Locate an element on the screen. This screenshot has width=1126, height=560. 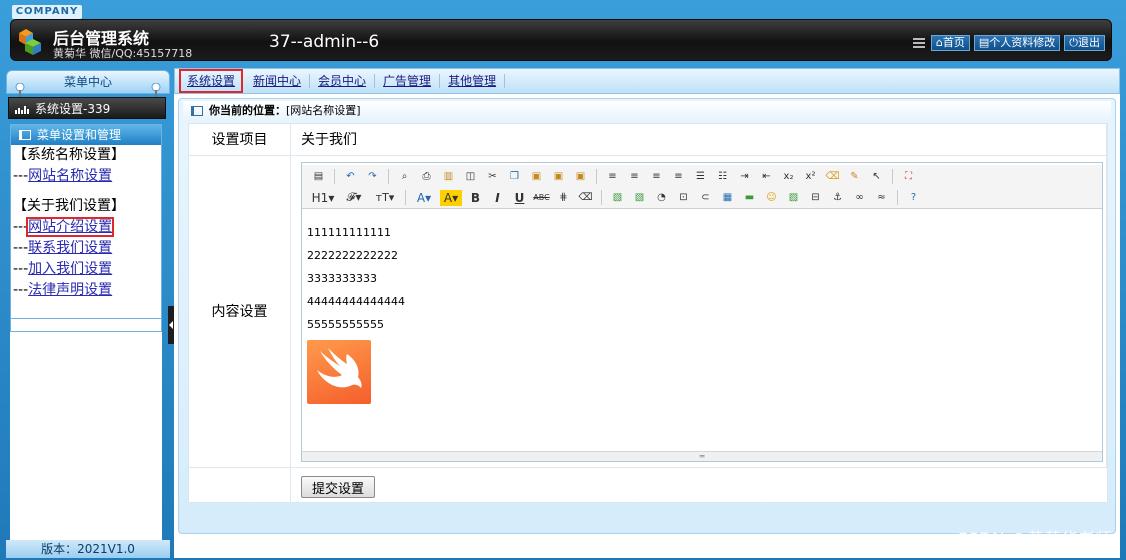
underline-icon: U is located at coordinates (519, 198).